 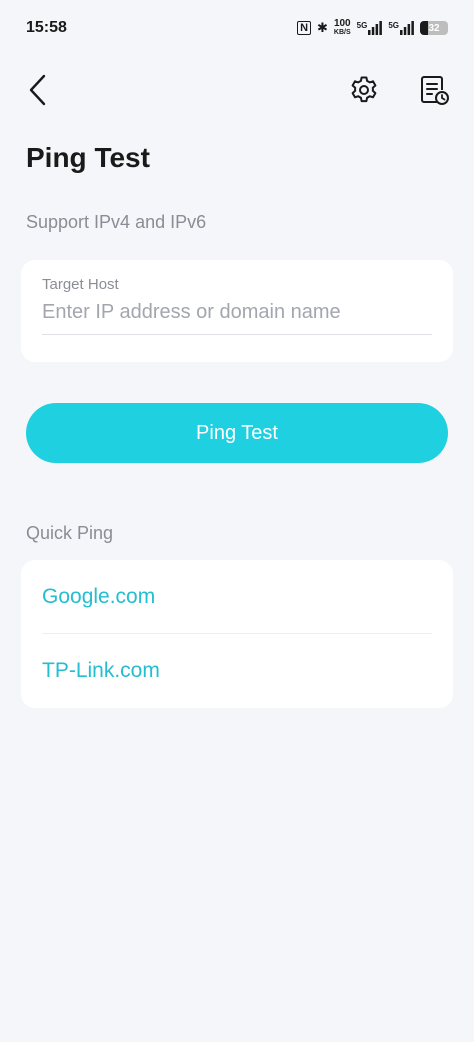 I want to click on ping-test-button: Ping Test, so click(x=237, y=433).